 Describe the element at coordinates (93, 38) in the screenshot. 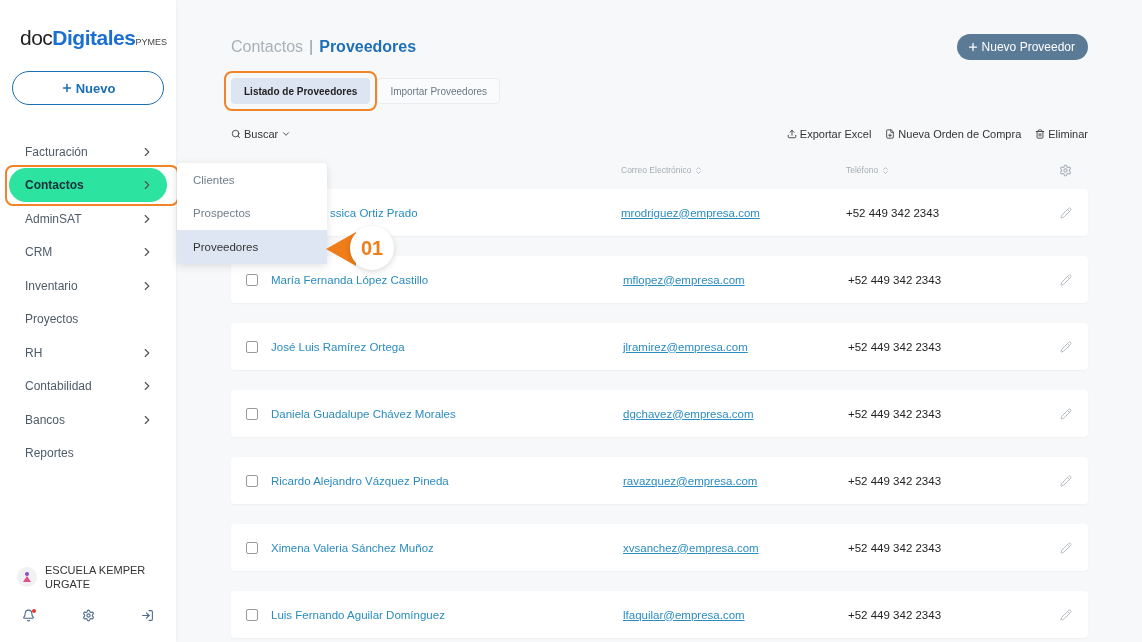

I see `logo: docDigitalesPYMES` at that location.